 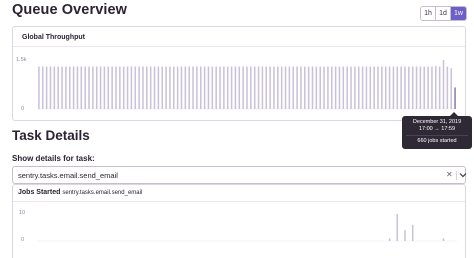 I want to click on range-button-1d: 1d, so click(x=443, y=13).